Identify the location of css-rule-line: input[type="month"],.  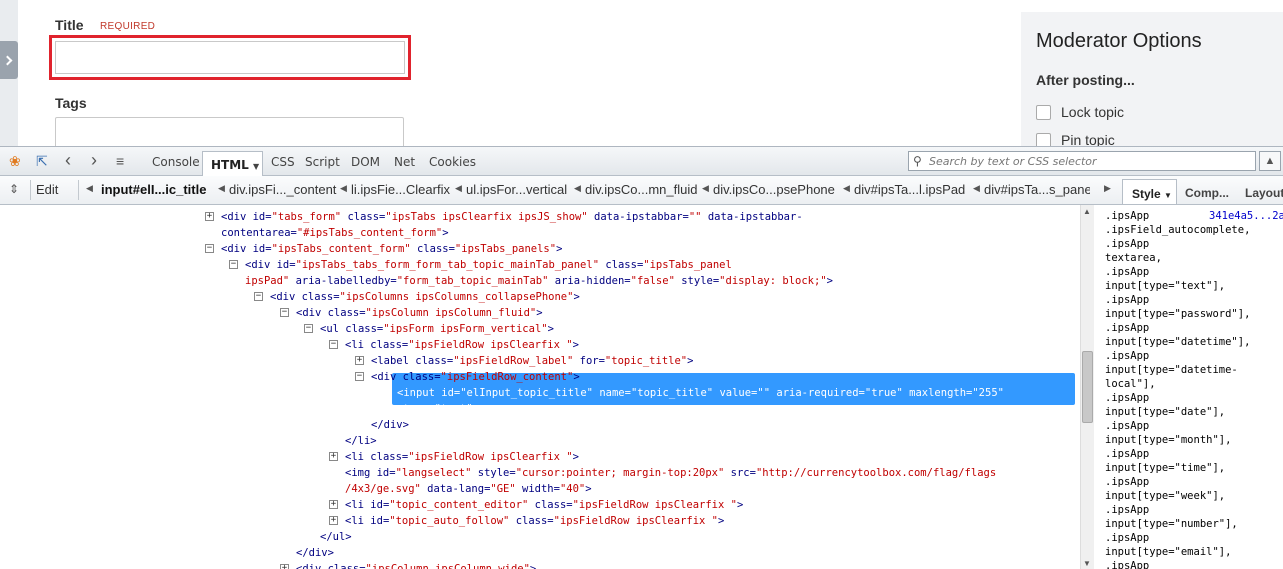
(1168, 440).